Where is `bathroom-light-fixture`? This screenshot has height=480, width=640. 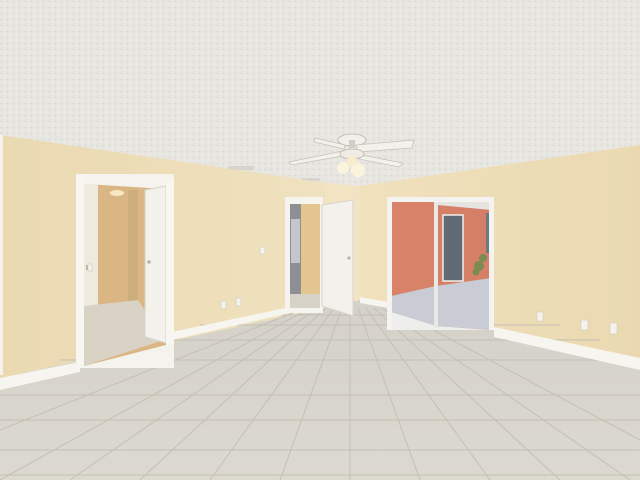
bathroom-light-fixture is located at coordinates (117, 193).